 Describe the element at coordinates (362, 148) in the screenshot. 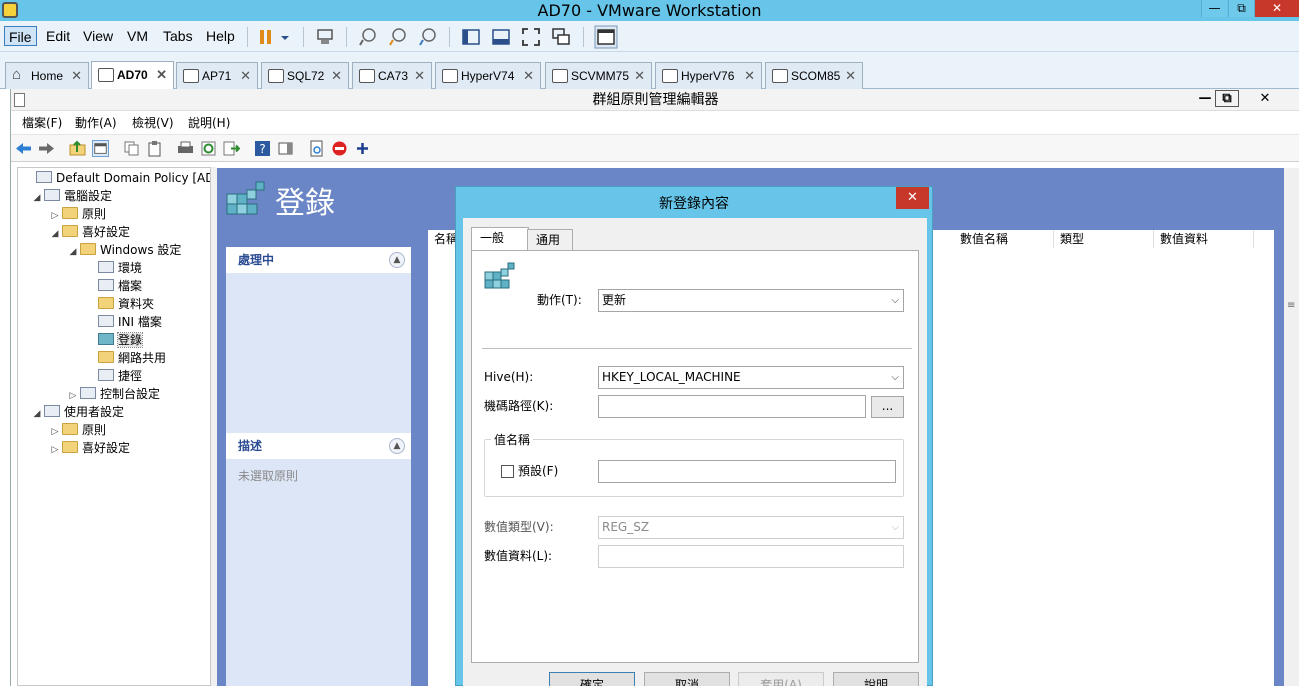

I see `add-icon` at that location.